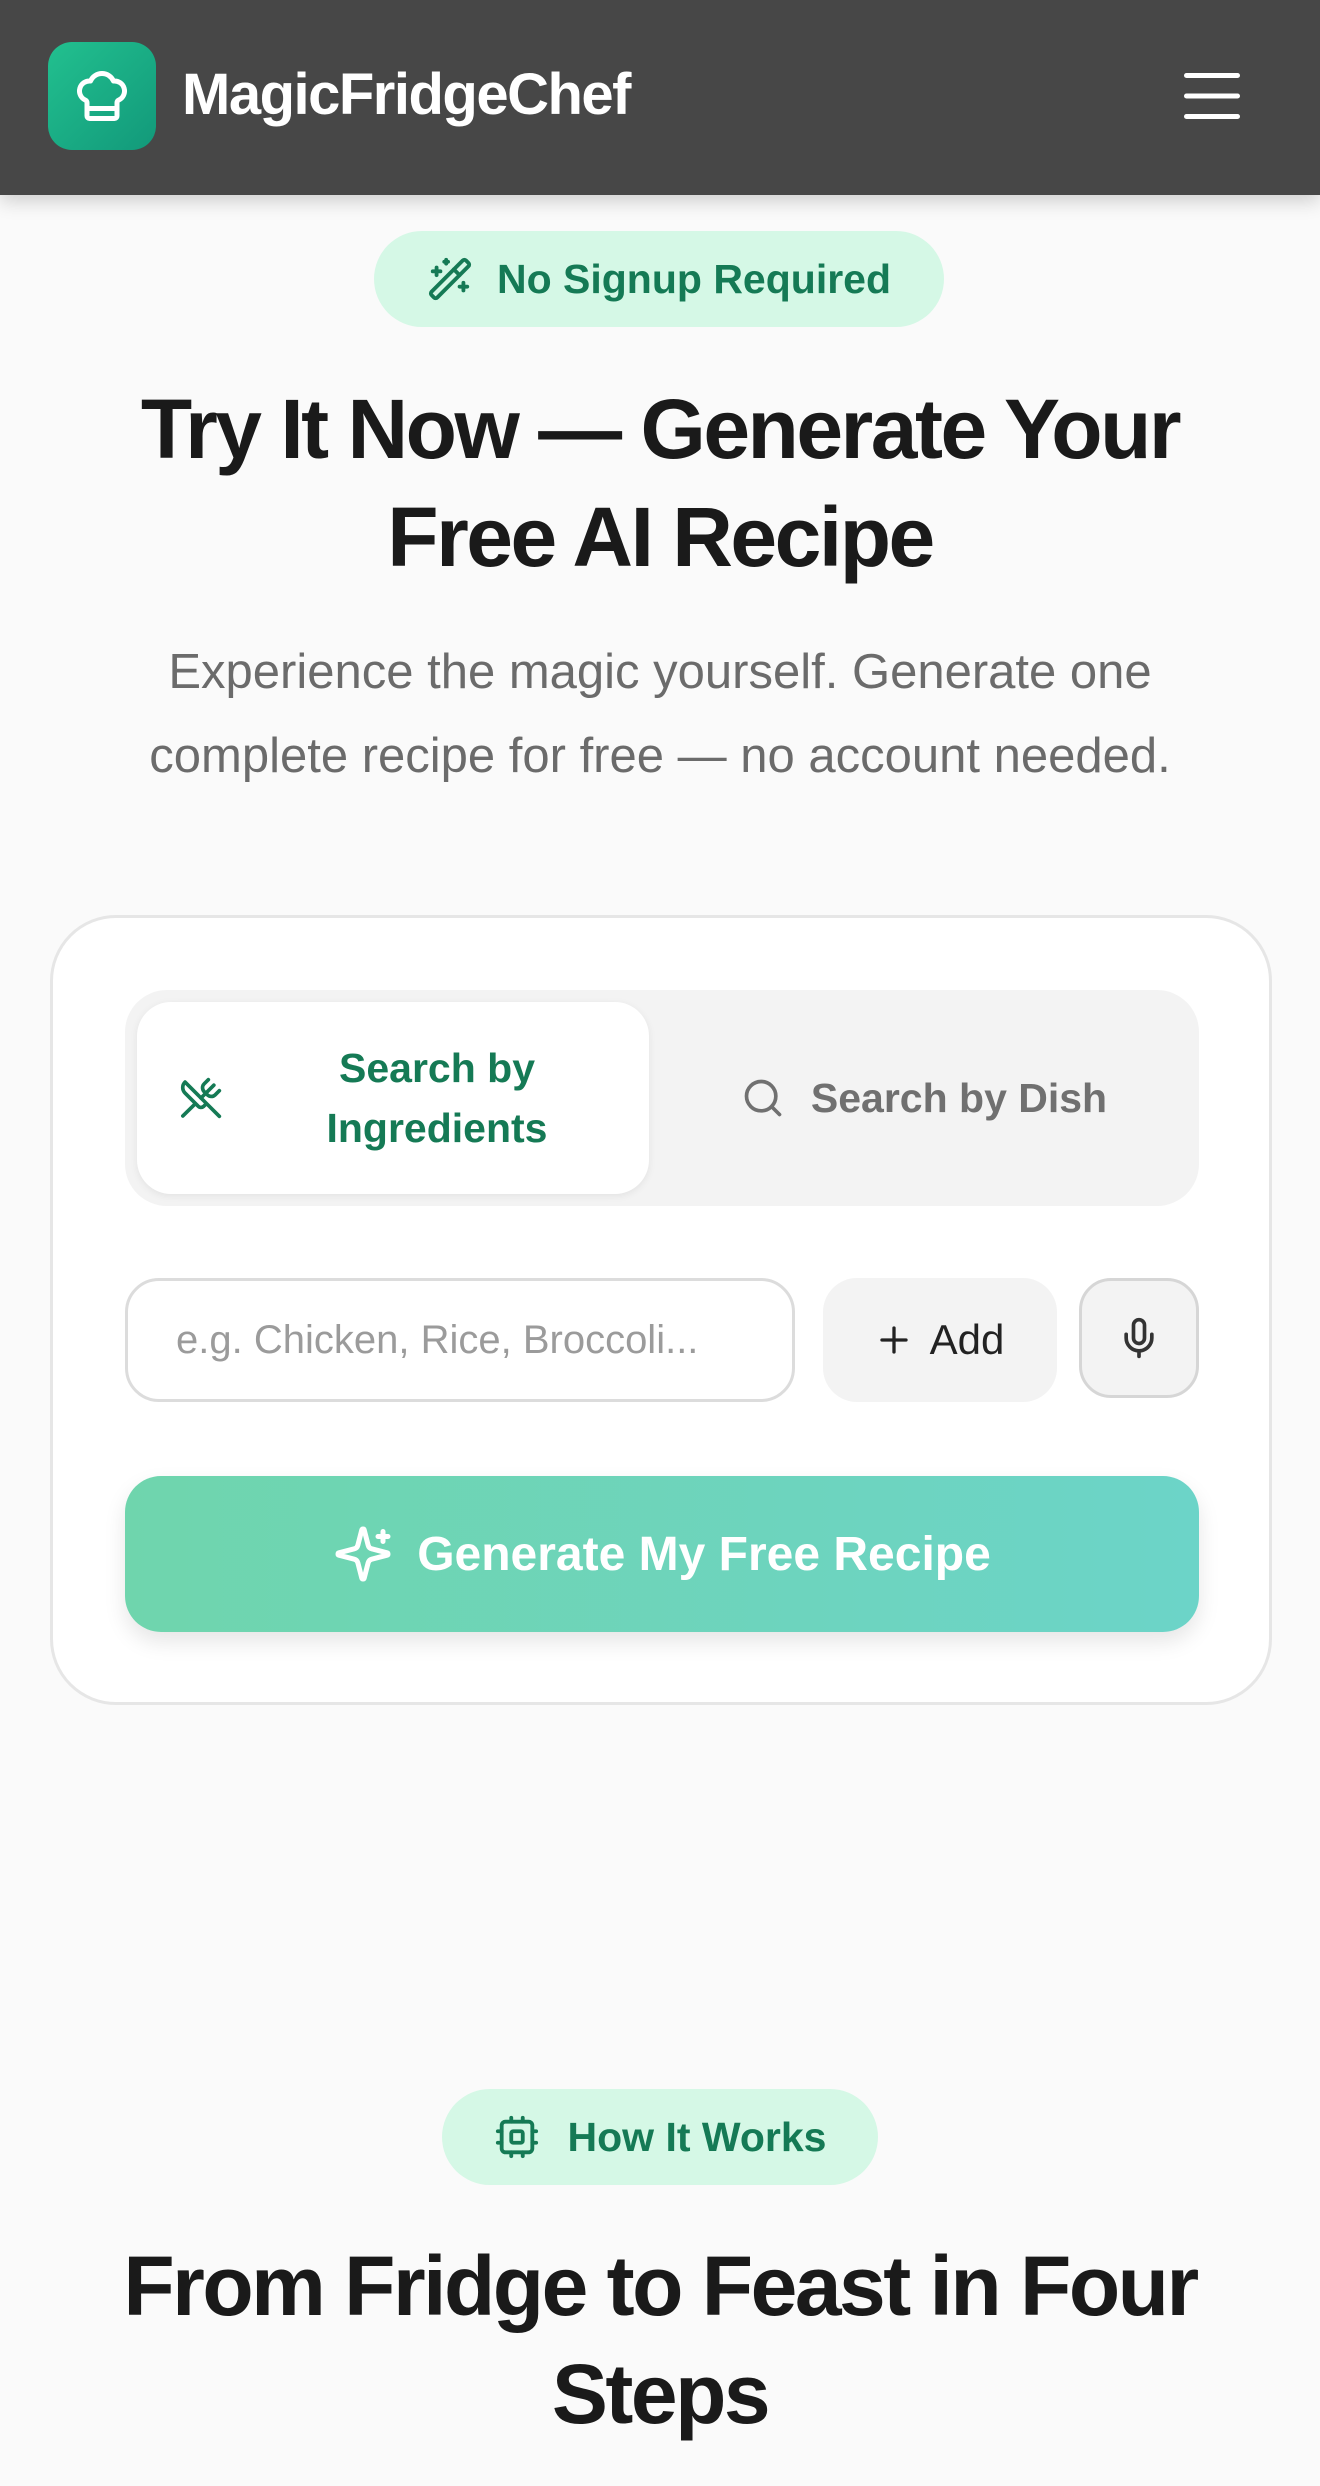 This screenshot has height=2486, width=1320. Describe the element at coordinates (660, 97) in the screenshot. I see `site-header: MagicFridgeChef` at that location.